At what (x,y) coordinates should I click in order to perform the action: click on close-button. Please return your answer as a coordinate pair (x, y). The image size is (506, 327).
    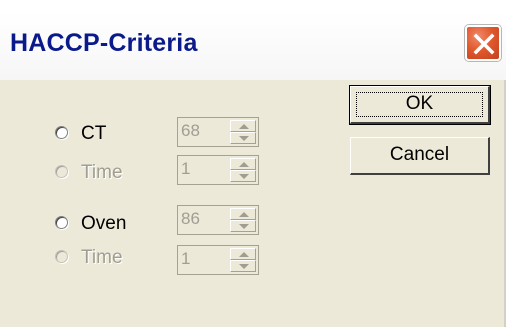
    Looking at the image, I should click on (483, 43).